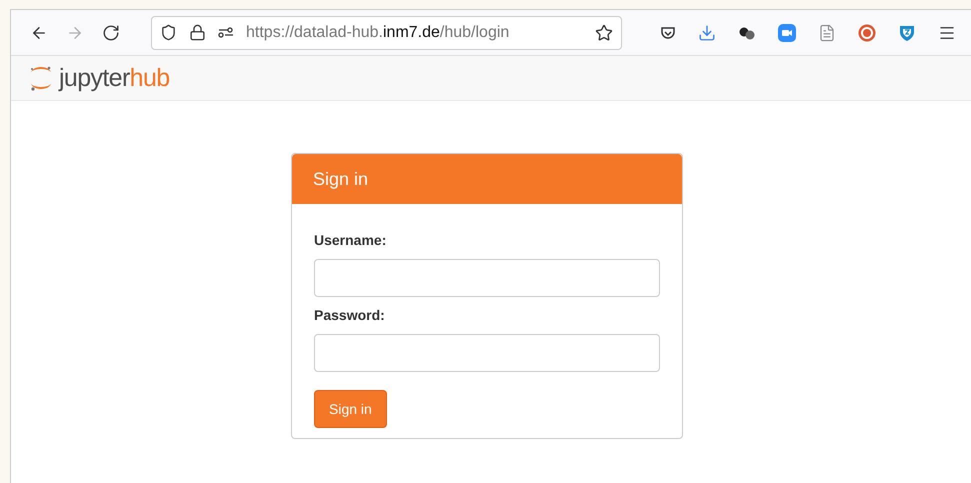 Image resolution: width=971 pixels, height=483 pixels. I want to click on duck-icon, so click(867, 33).